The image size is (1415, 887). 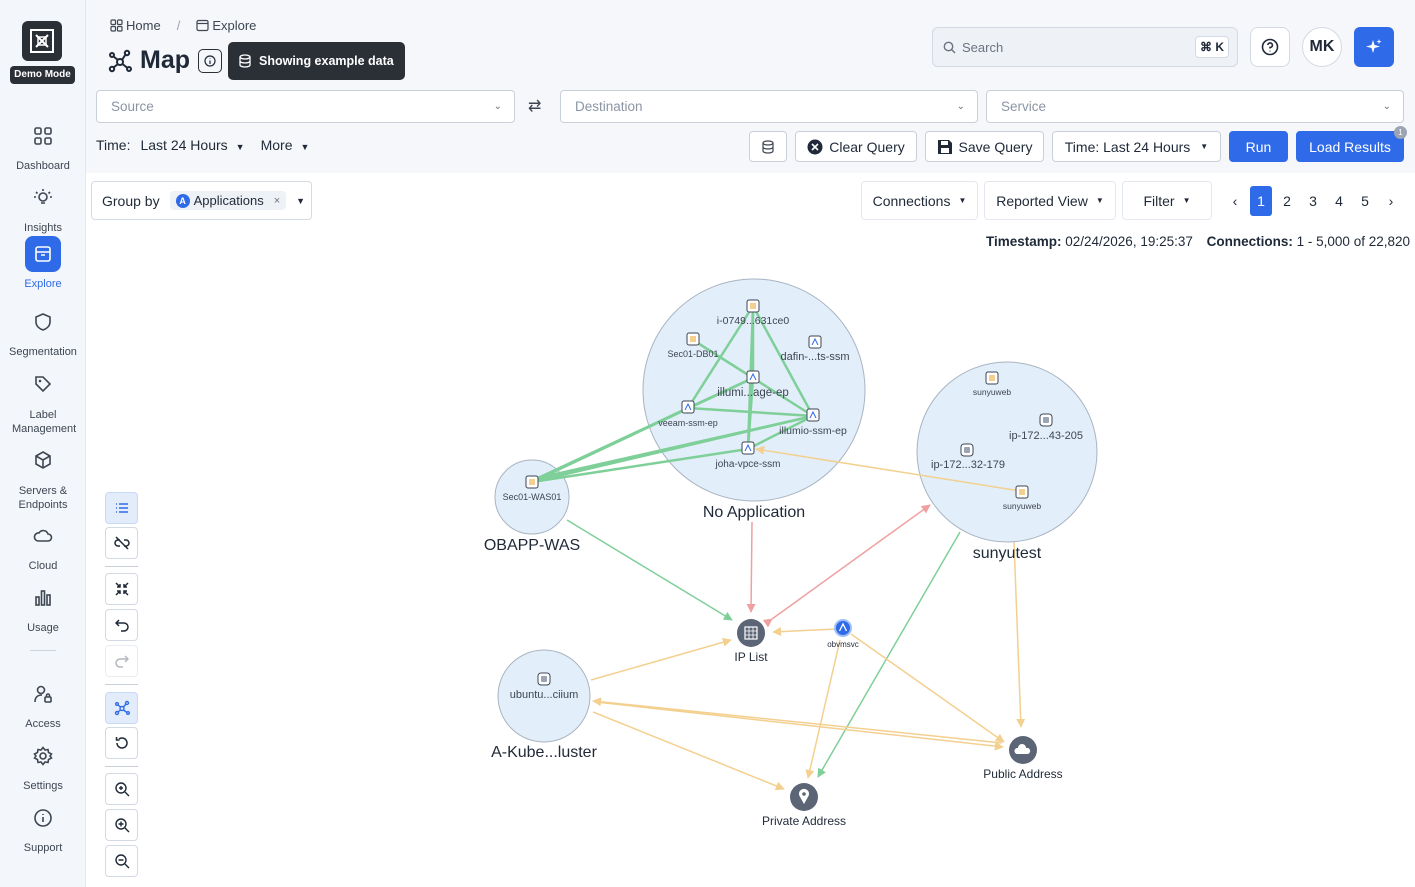 What do you see at coordinates (1322, 47) in the screenshot?
I see `avatar: MK` at bounding box center [1322, 47].